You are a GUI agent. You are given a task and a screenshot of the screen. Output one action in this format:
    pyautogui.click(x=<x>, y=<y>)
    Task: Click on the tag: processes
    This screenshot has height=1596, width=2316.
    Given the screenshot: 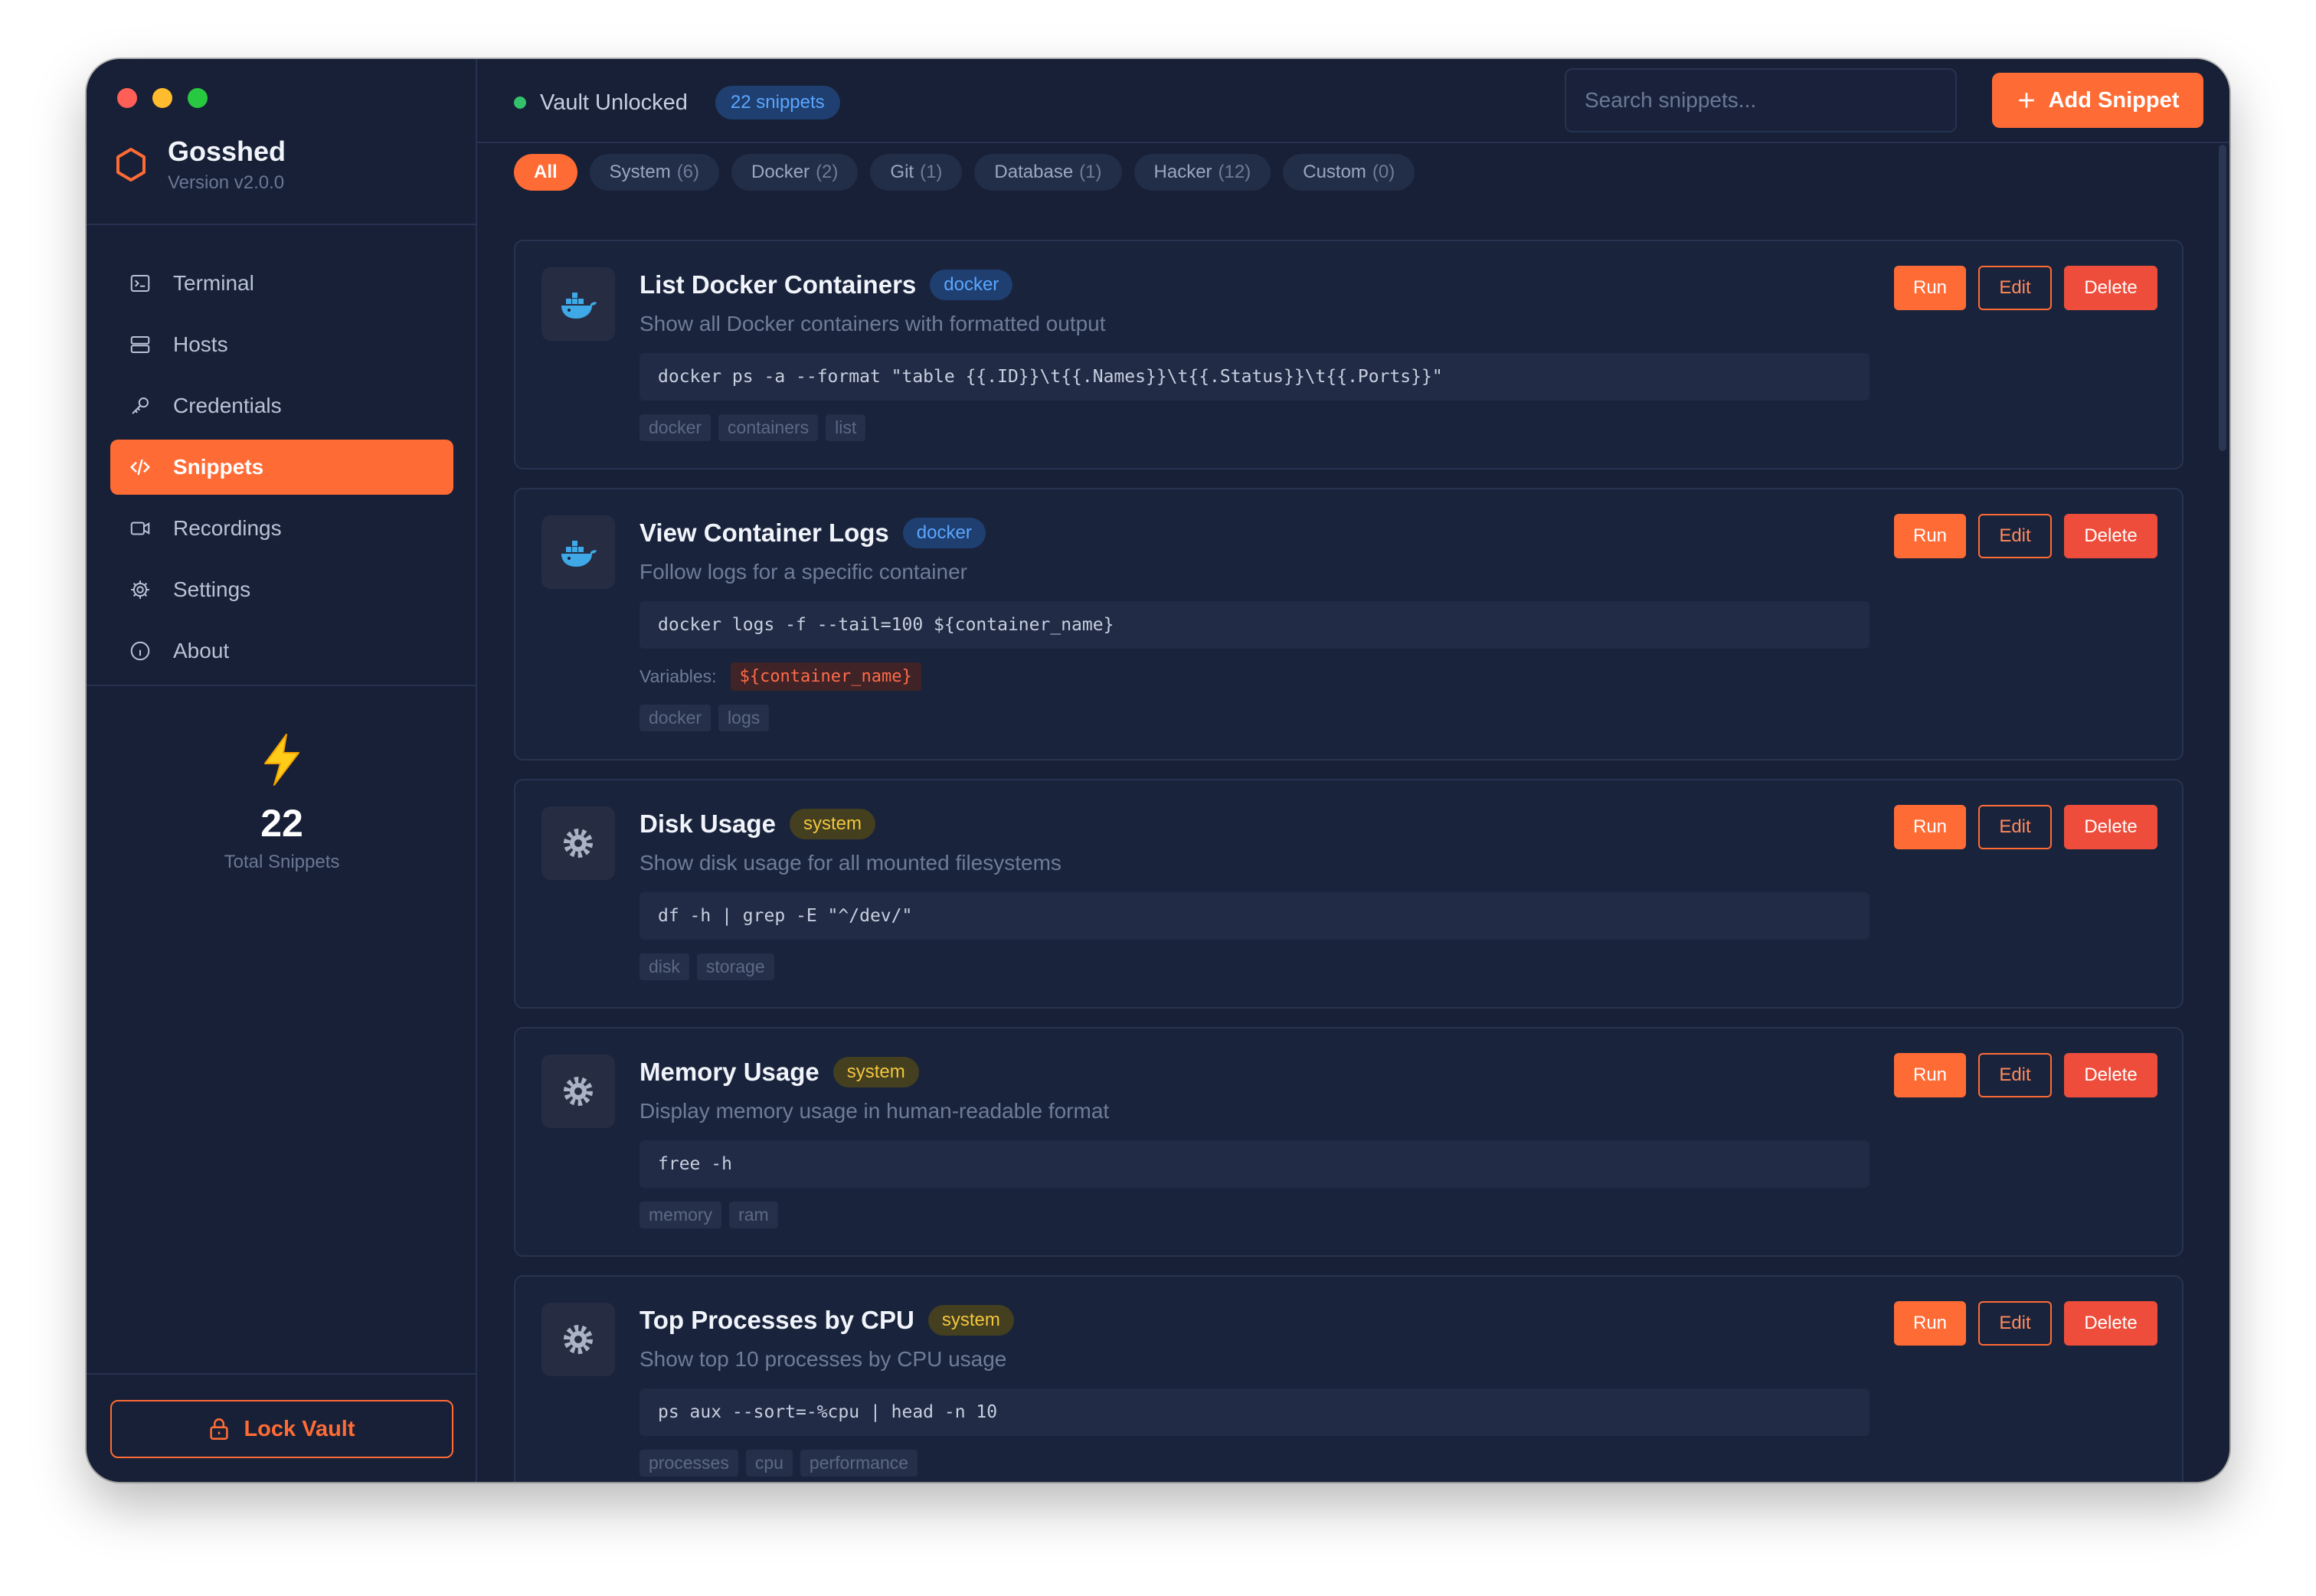 What is the action you would take?
    pyautogui.click(x=689, y=1464)
    